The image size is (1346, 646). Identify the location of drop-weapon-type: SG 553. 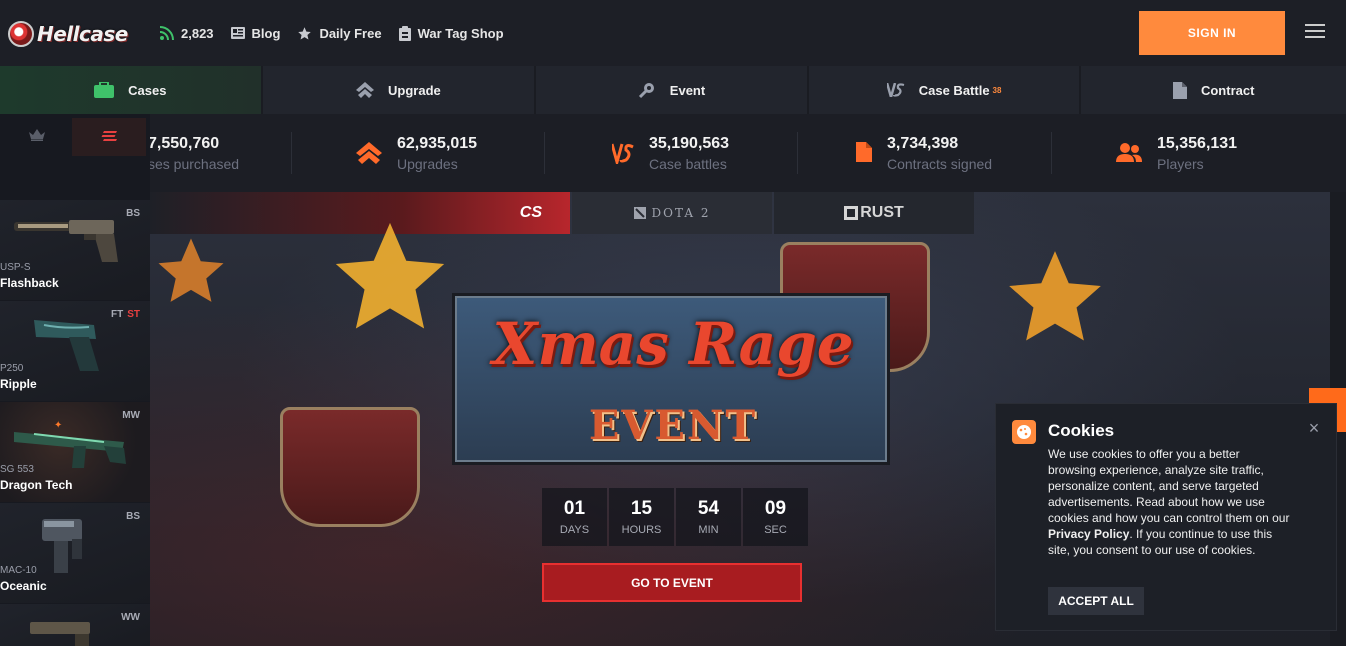
(17, 469).